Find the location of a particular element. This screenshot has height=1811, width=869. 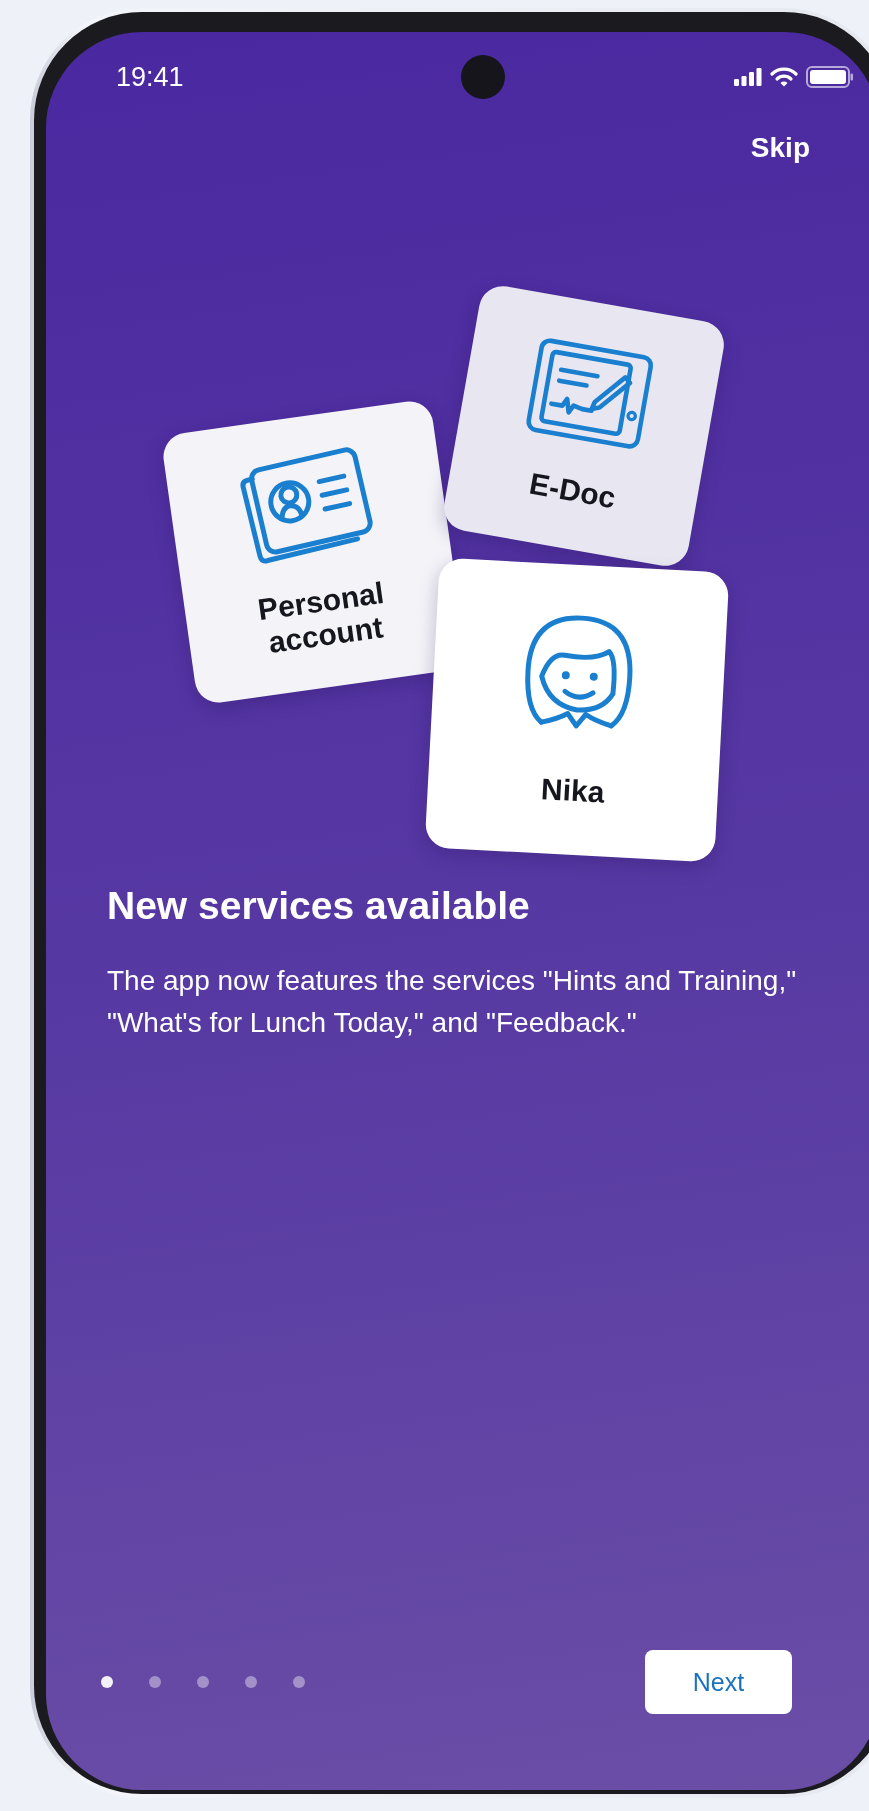

onboarding-description: The app now features the services "Hints and Training," "What's for Lunch Today," and "Feedback." is located at coordinates (452, 1002).